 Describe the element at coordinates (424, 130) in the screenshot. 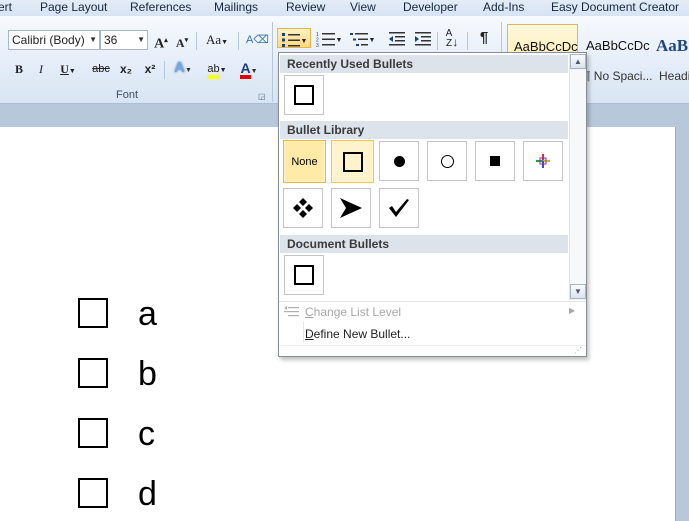

I see `bullet-library-header: Bullet Library` at that location.